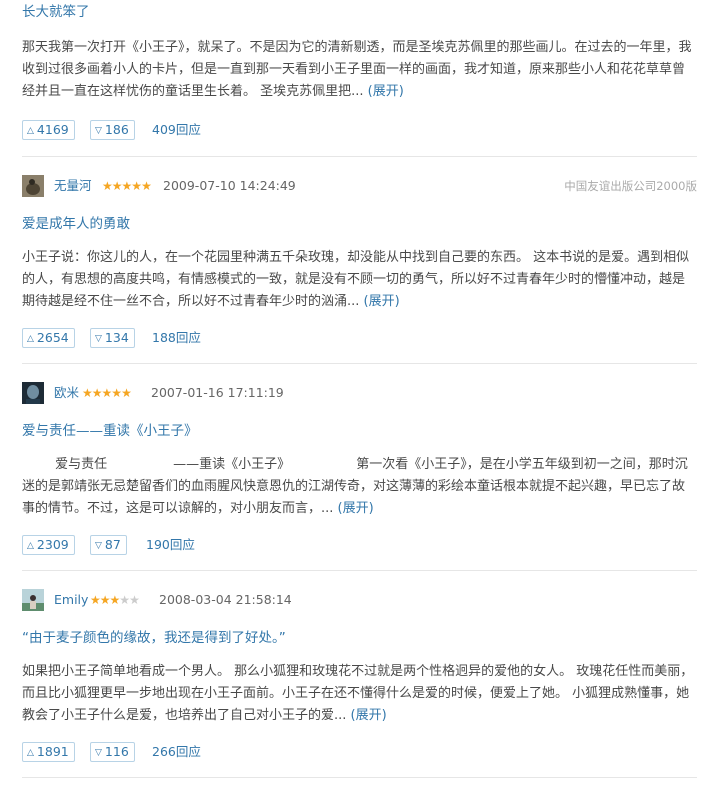 Image resolution: width=709 pixels, height=788 pixels. I want to click on review-title: 爱是成年人的勇敢, so click(359, 224).